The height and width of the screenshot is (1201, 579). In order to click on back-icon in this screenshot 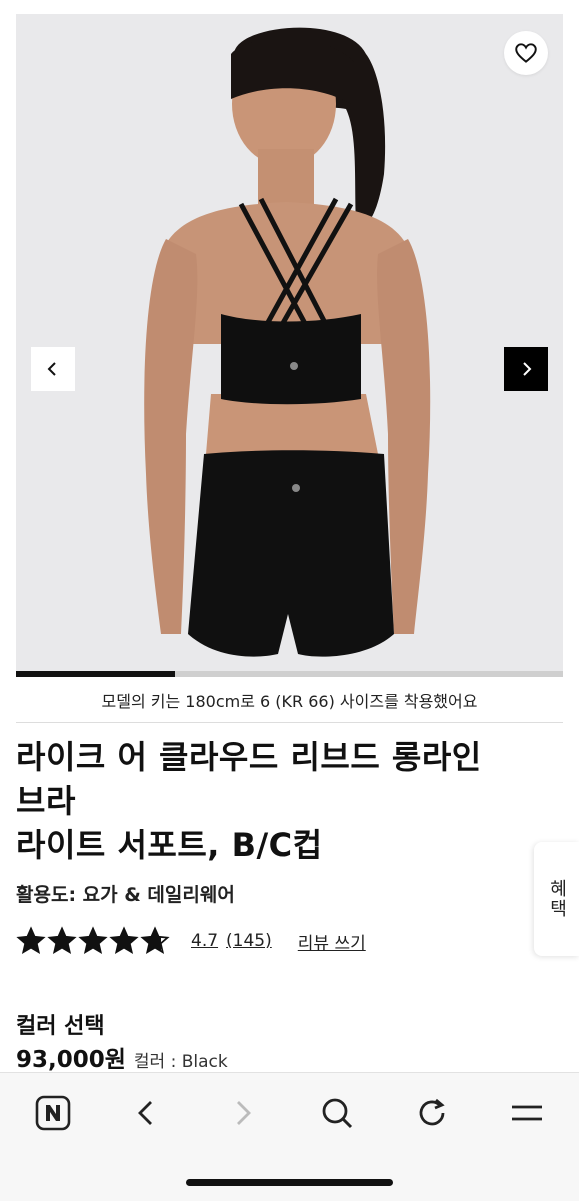, I will do `click(145, 1113)`.